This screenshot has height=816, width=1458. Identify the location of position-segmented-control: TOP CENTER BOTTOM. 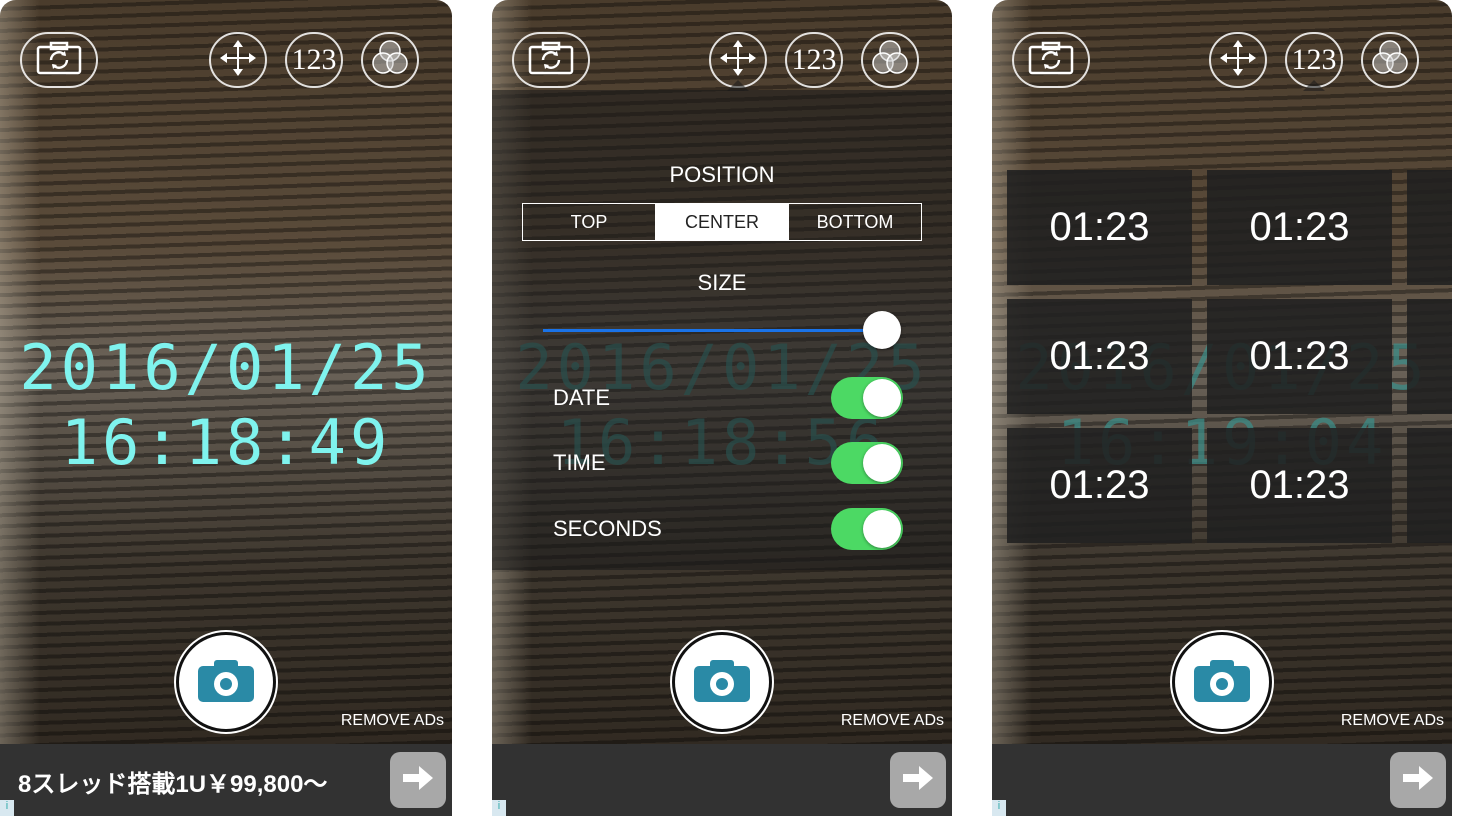
(722, 222).